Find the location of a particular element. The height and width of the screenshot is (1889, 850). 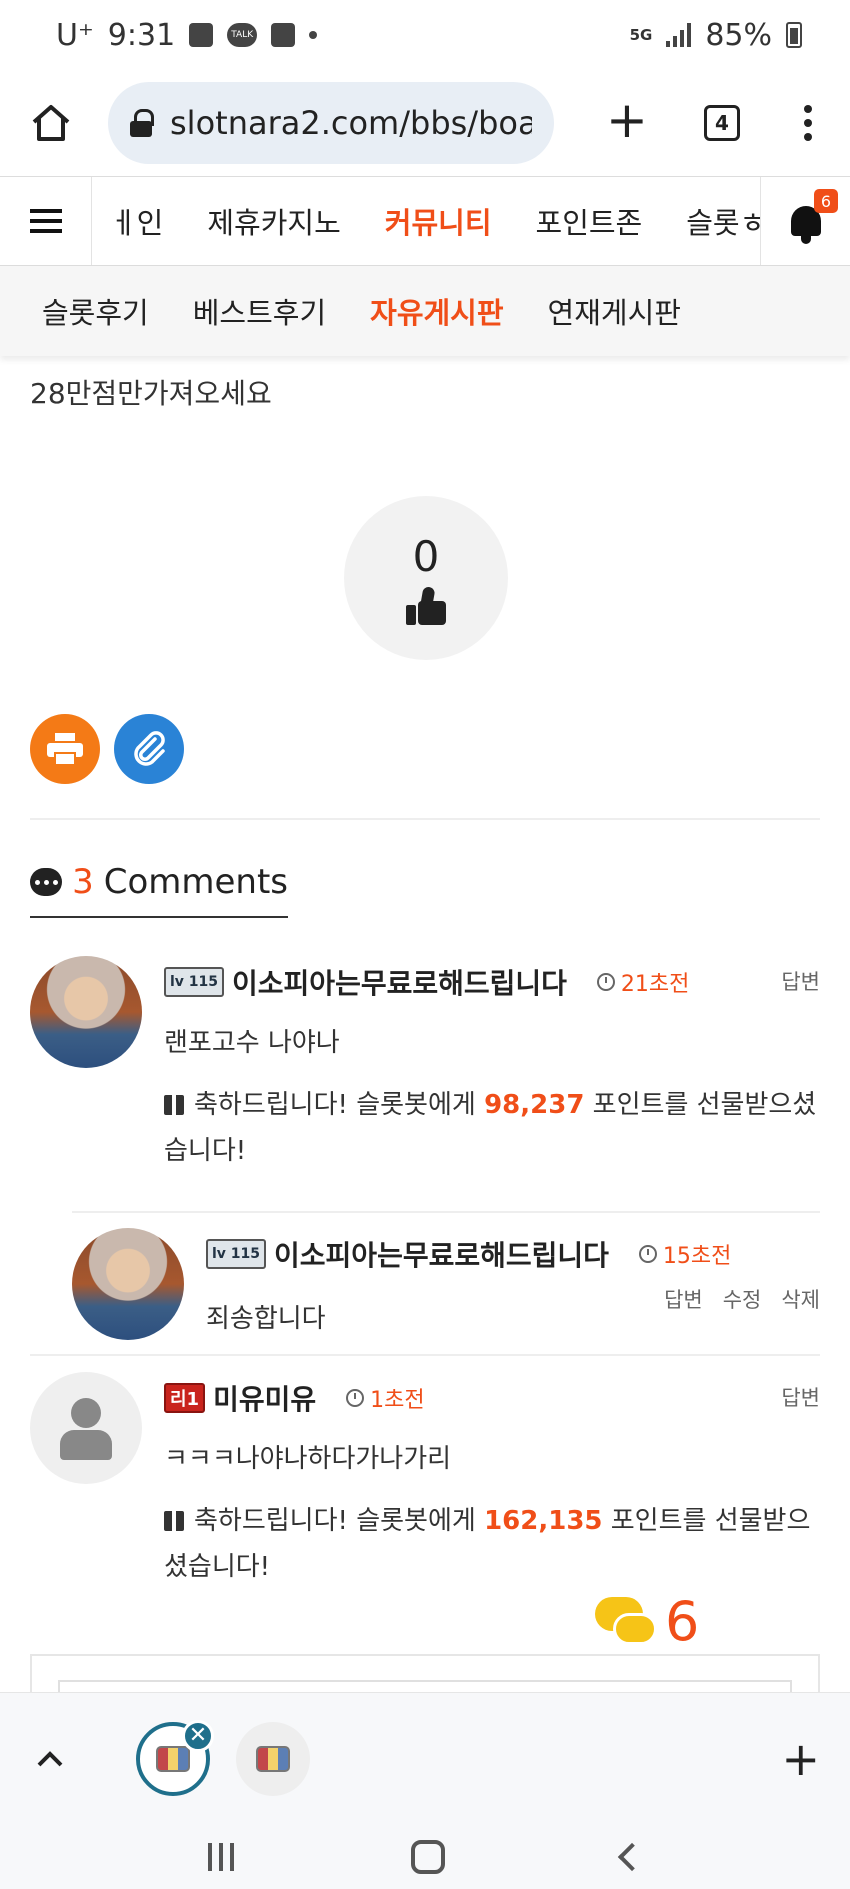

comment-time-text: 21초전 is located at coordinates (655, 984).